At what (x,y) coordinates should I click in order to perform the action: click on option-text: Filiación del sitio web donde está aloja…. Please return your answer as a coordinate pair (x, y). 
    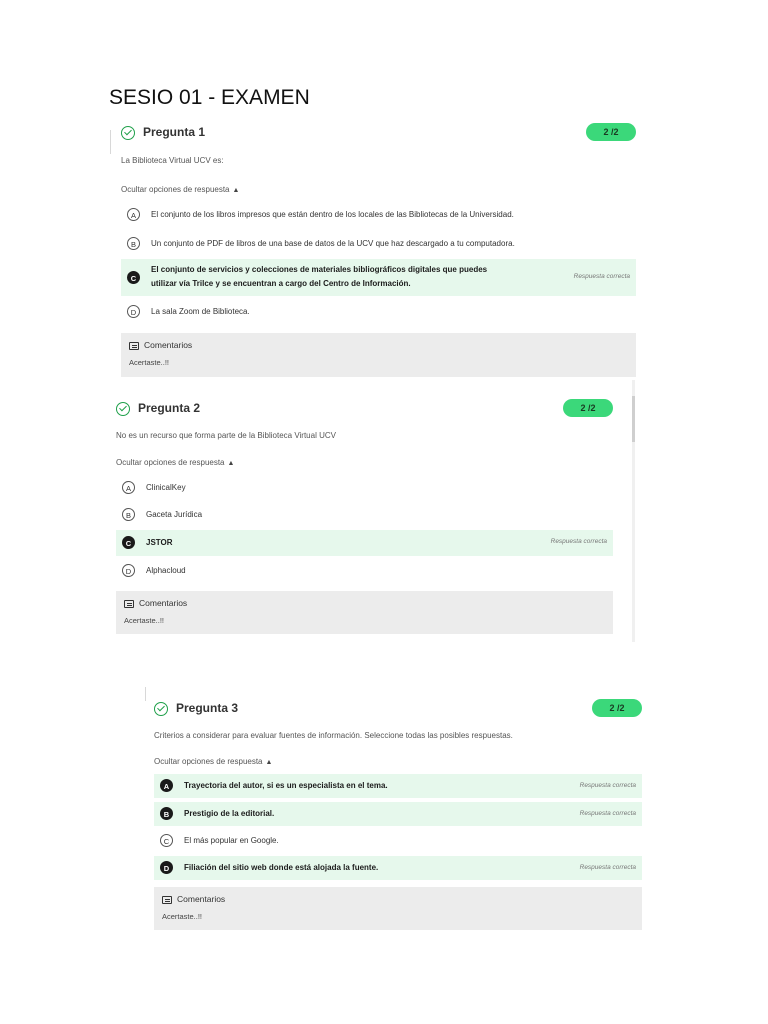
    Looking at the image, I should click on (281, 867).